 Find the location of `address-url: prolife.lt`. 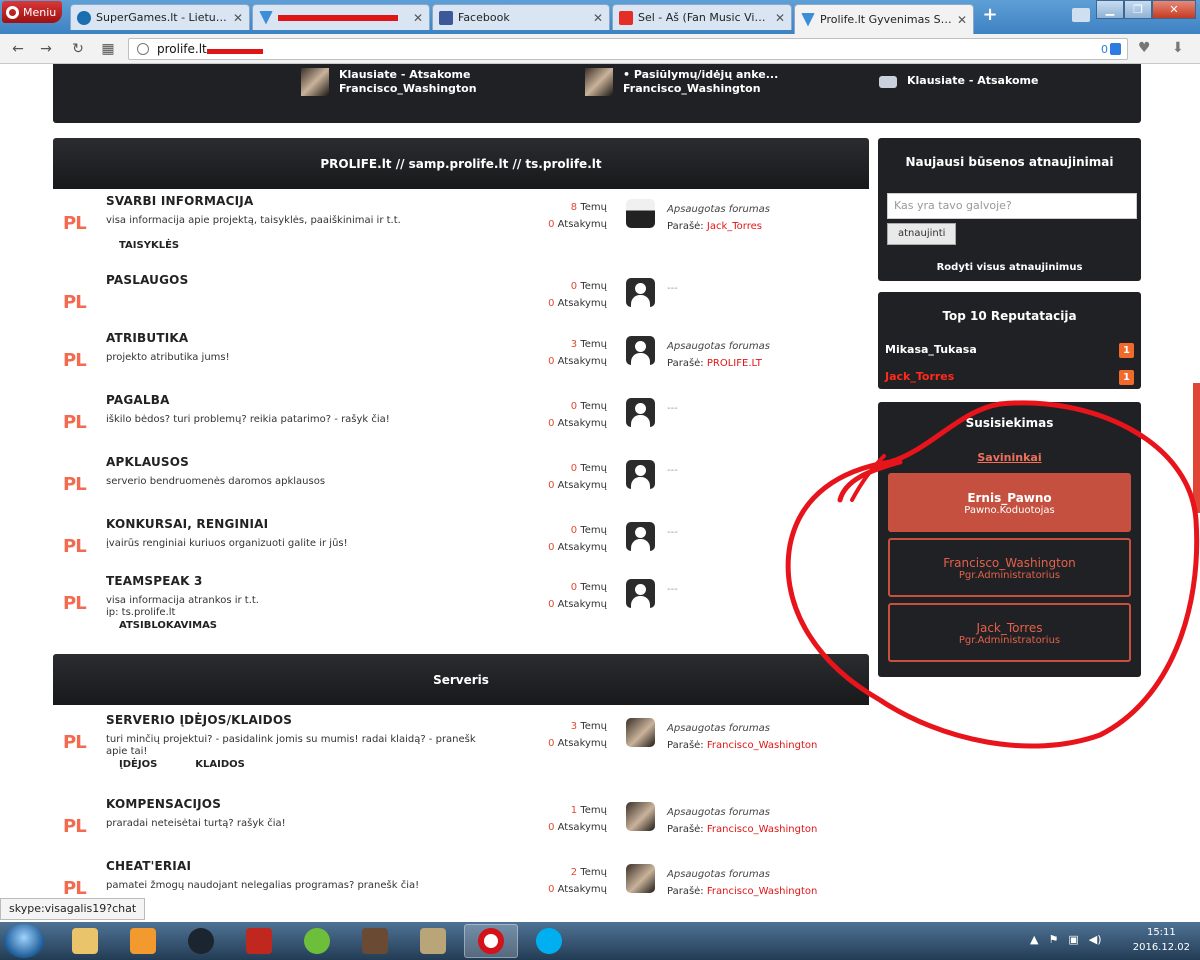

address-url: prolife.lt is located at coordinates (182, 49).